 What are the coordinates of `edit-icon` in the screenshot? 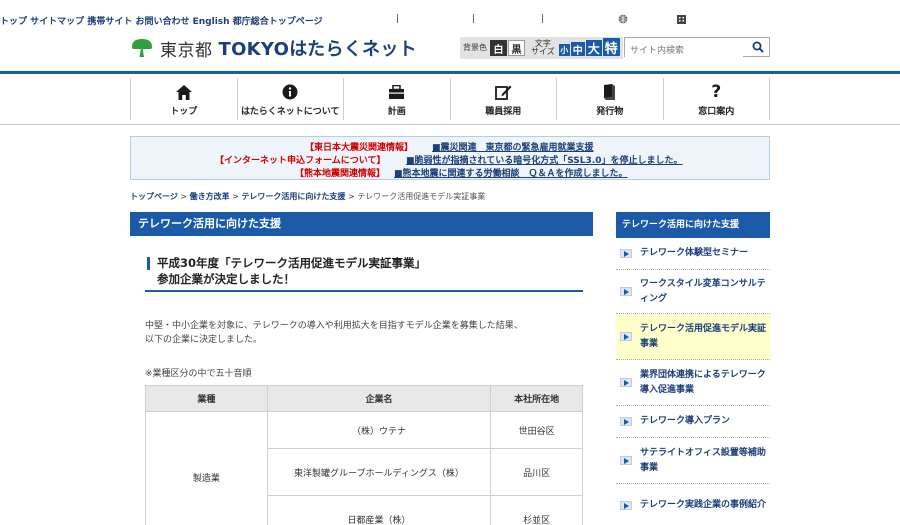 It's located at (503, 92).